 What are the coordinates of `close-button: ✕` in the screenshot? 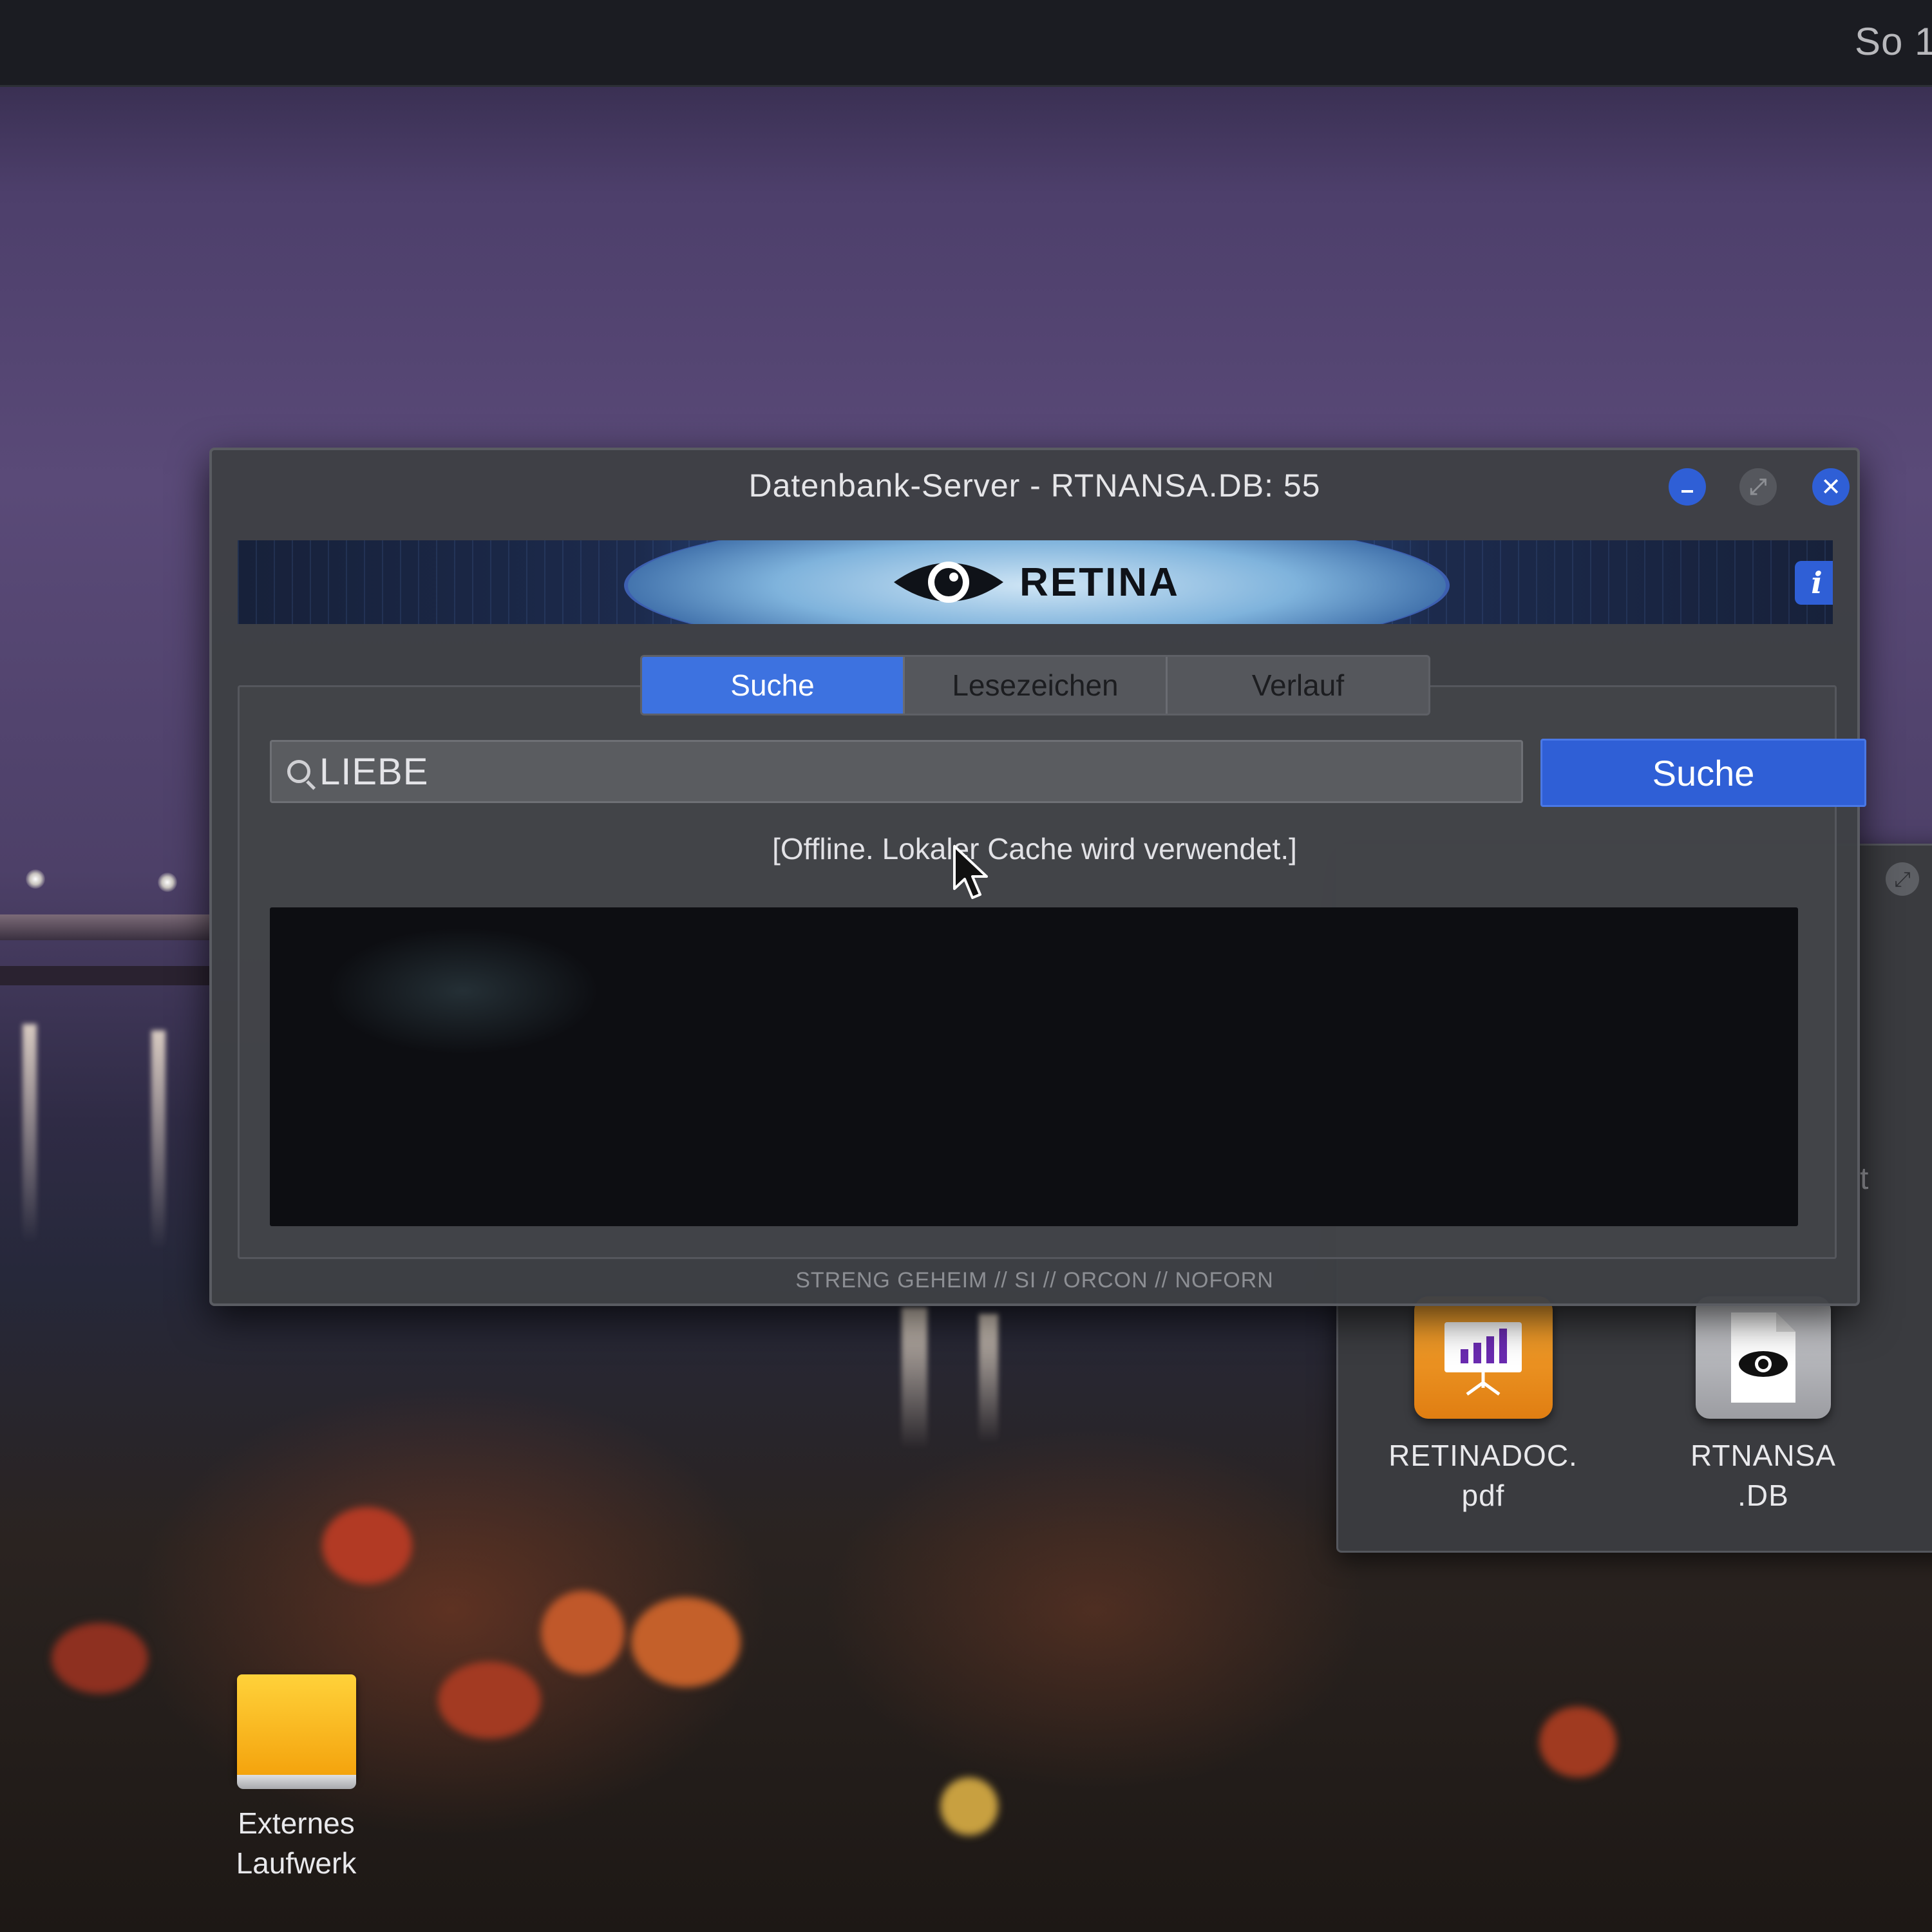 It's located at (1831, 487).